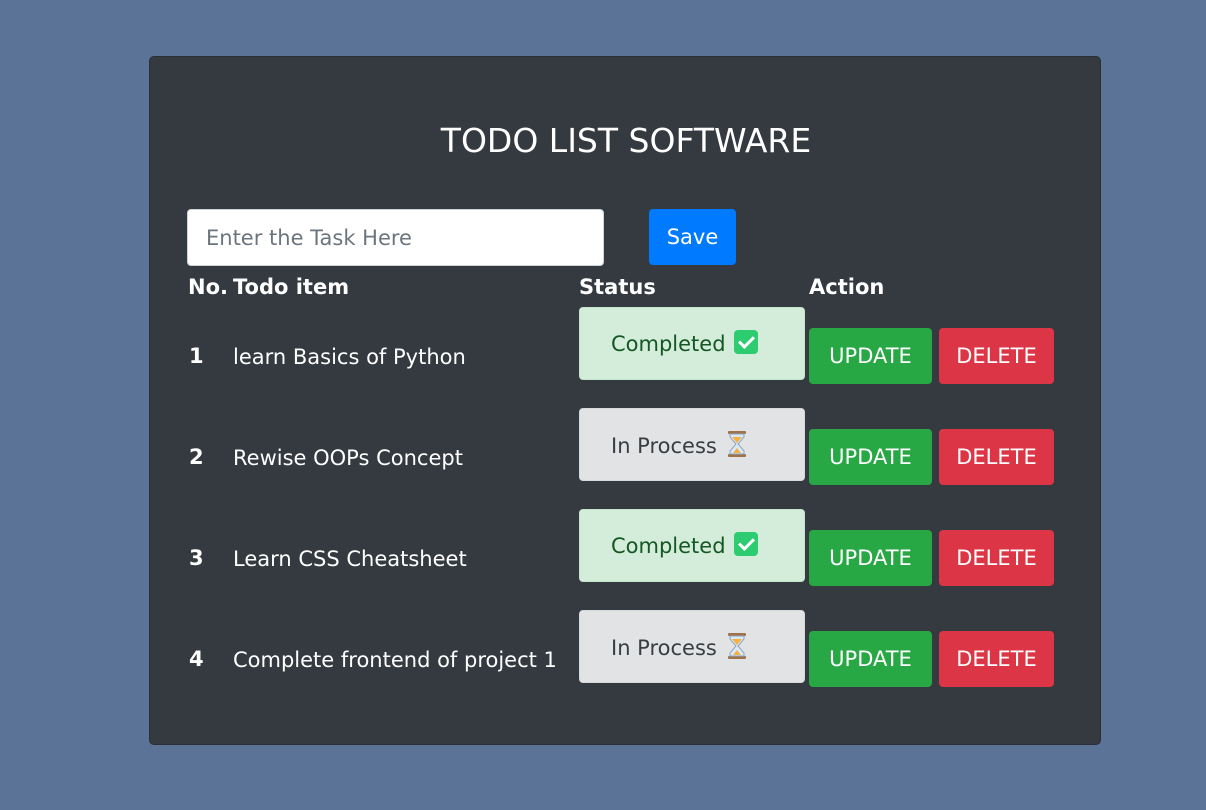  Describe the element at coordinates (349, 357) in the screenshot. I see `todo-item-text: learn Basics of Python` at that location.